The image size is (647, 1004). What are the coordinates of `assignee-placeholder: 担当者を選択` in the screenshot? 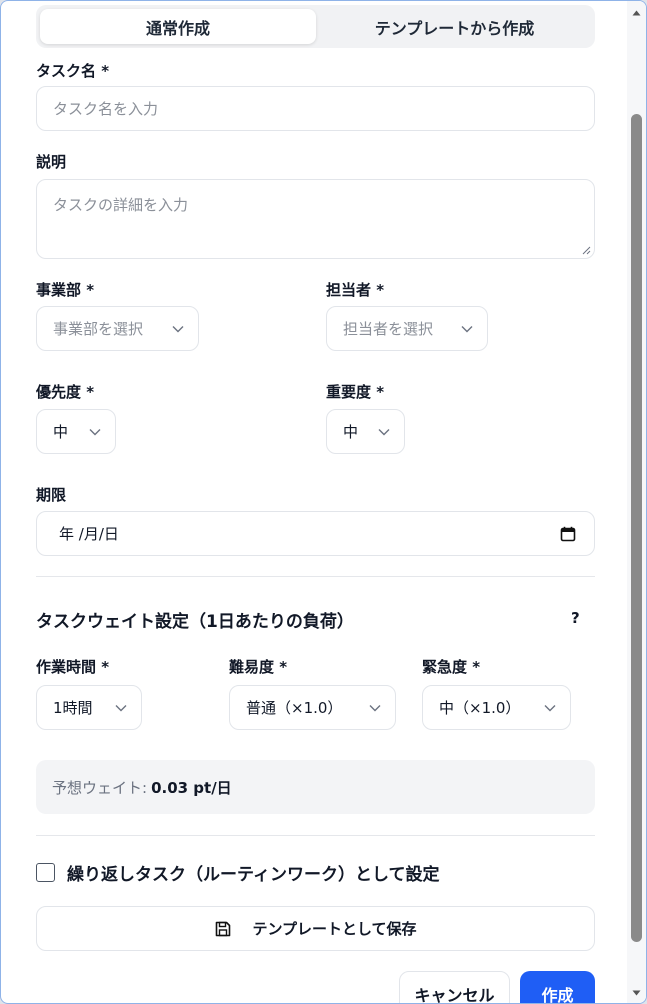 It's located at (388, 329).